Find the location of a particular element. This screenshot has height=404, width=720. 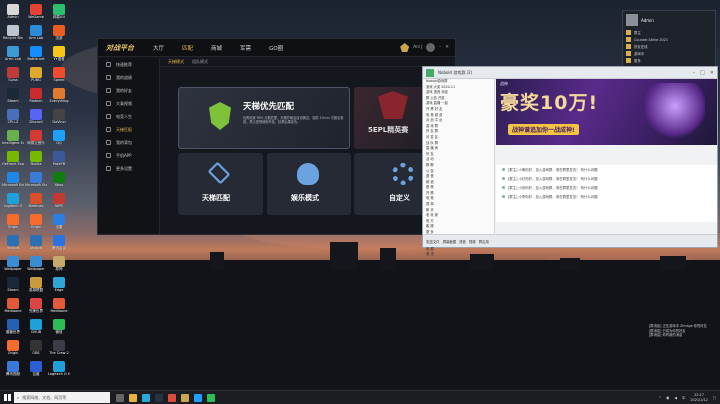

desktop-icon: QQ is located at coordinates (59, 141).